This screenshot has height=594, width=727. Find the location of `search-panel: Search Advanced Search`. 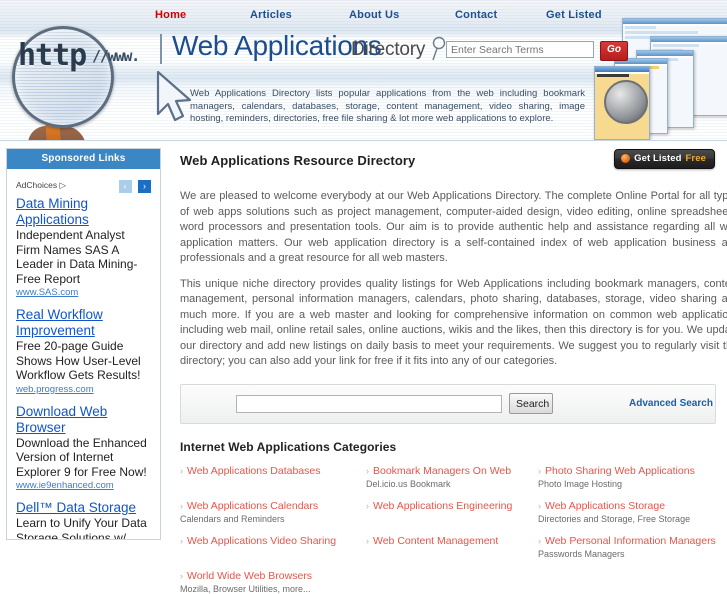

search-panel: Search Advanced Search is located at coordinates (448, 403).